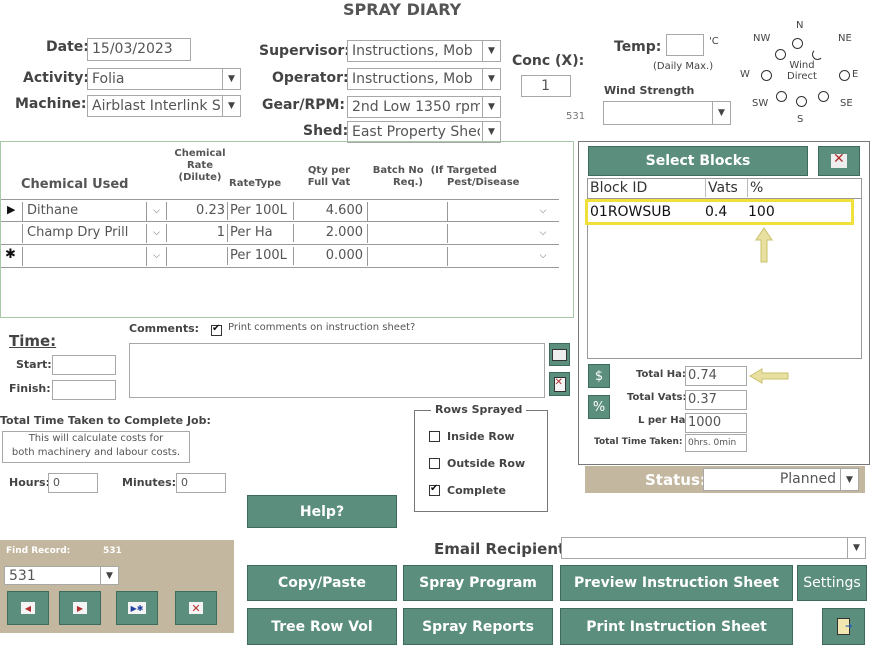  What do you see at coordinates (698, 161) in the screenshot?
I see `select-blocks-button: Select Blocks` at bounding box center [698, 161].